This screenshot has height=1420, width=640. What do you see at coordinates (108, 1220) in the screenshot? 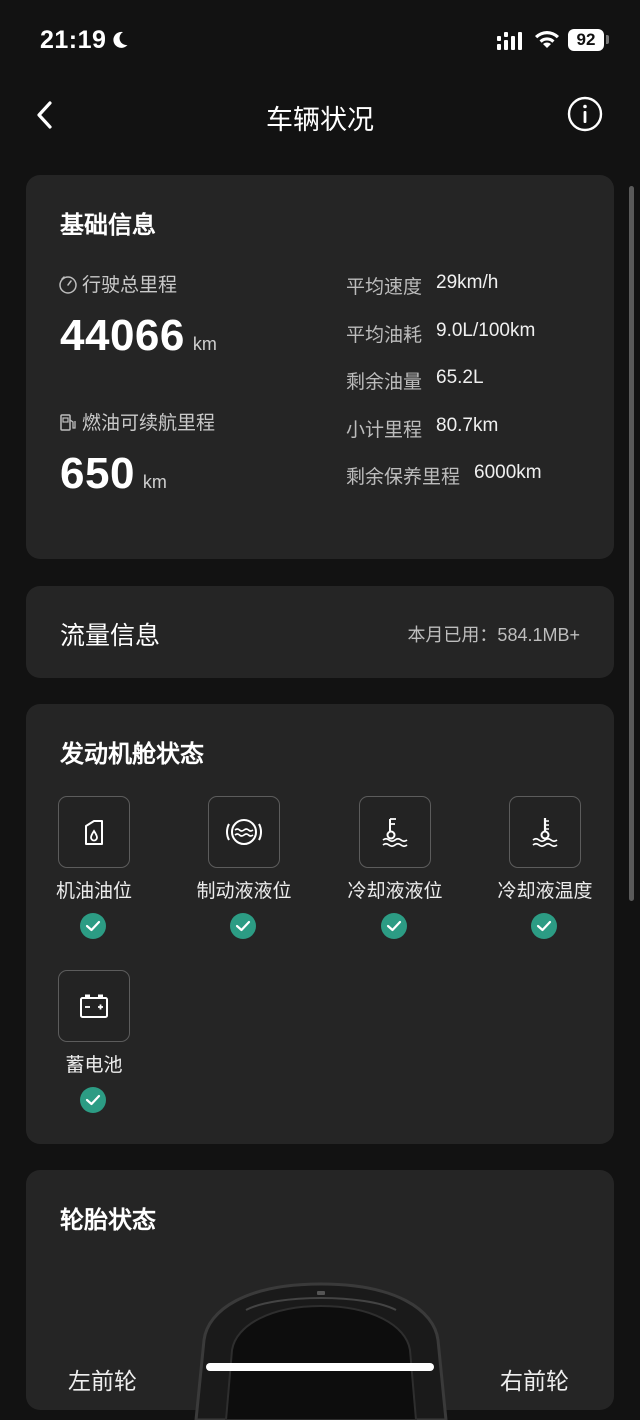
I see `tire-status-title: 轮胎状态` at bounding box center [108, 1220].